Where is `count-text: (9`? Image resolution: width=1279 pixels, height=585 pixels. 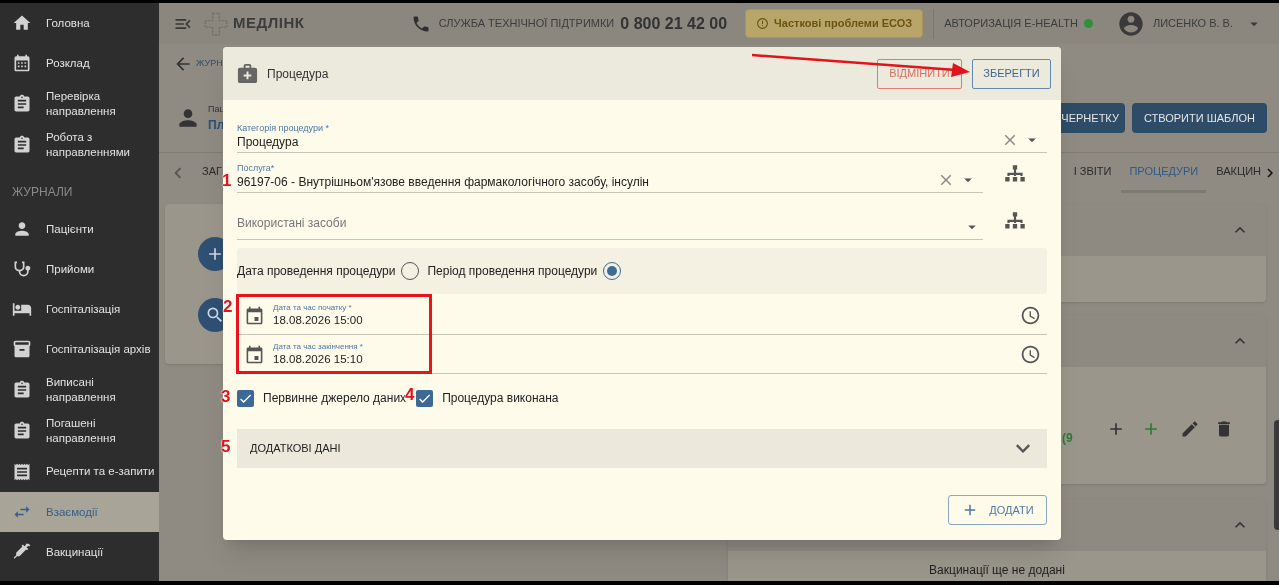 count-text: (9 is located at coordinates (1067, 438).